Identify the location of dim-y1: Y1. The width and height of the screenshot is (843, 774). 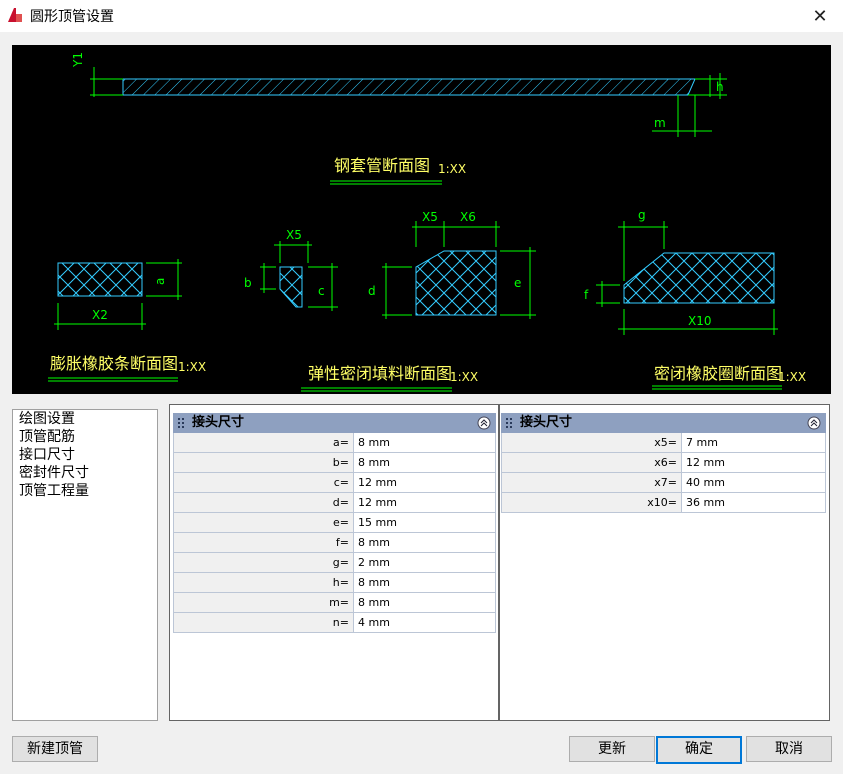
(78, 60).